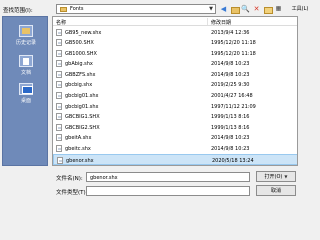  I want to click on cancel-button-label: 取消, so click(275, 191).